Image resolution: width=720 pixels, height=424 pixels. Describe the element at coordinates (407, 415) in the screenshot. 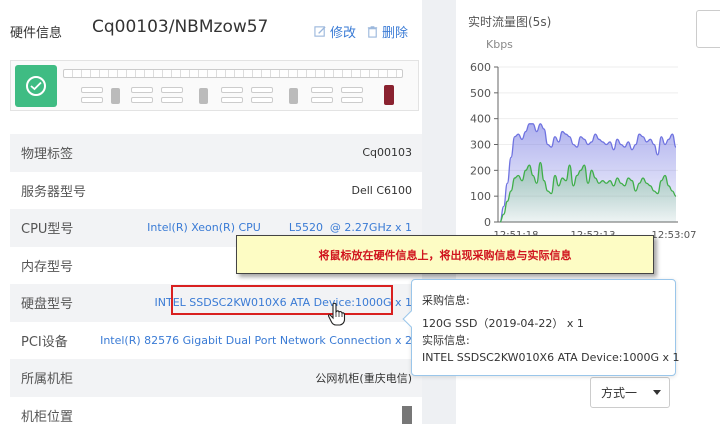

I see `cabinet-icon` at that location.